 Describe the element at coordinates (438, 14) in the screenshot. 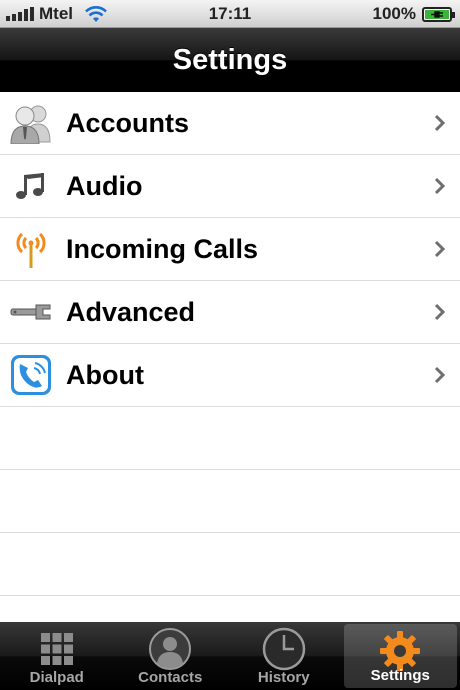

I see `battery-charging-icon` at that location.